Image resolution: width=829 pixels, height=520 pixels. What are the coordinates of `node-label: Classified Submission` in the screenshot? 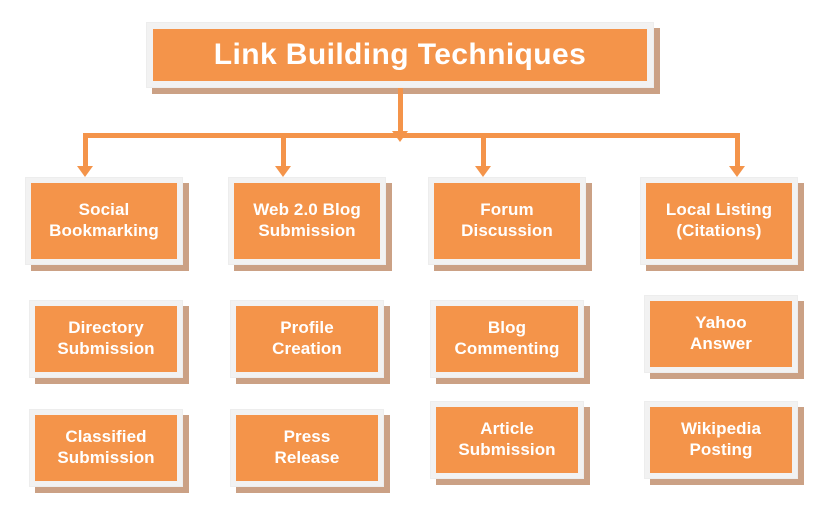 It's located at (106, 447).